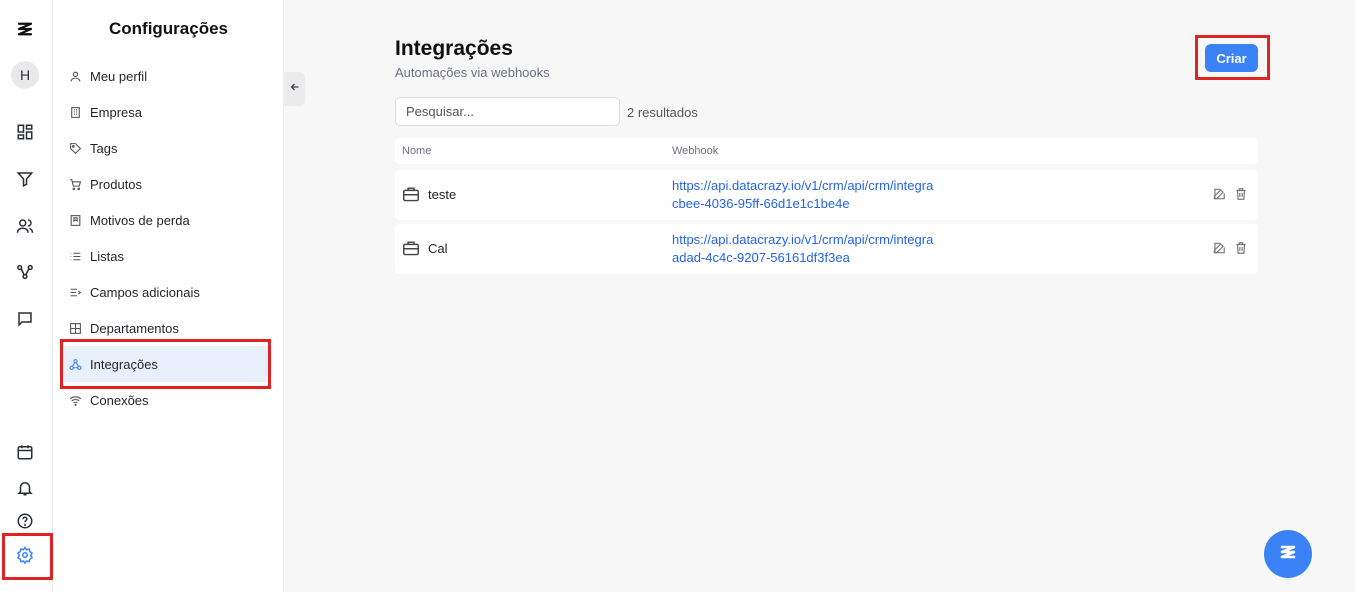 The height and width of the screenshot is (592, 1355). Describe the element at coordinates (826, 151) in the screenshot. I see `table-header: Nome Webhook` at that location.